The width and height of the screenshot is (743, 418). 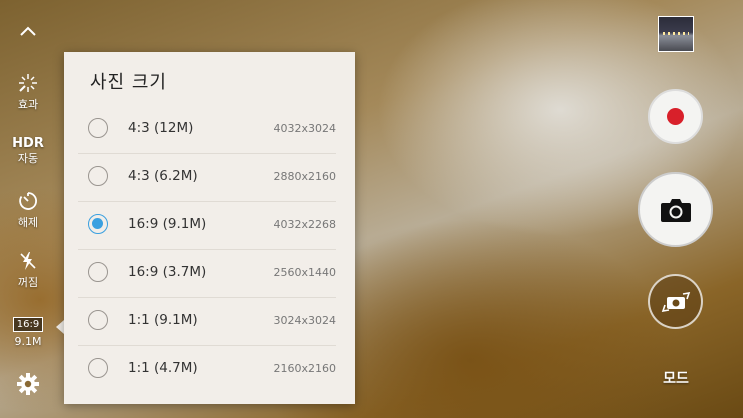 What do you see at coordinates (207, 369) in the screenshot?
I see `option-row: 1:1 (4.7M) 2160x2160` at bounding box center [207, 369].